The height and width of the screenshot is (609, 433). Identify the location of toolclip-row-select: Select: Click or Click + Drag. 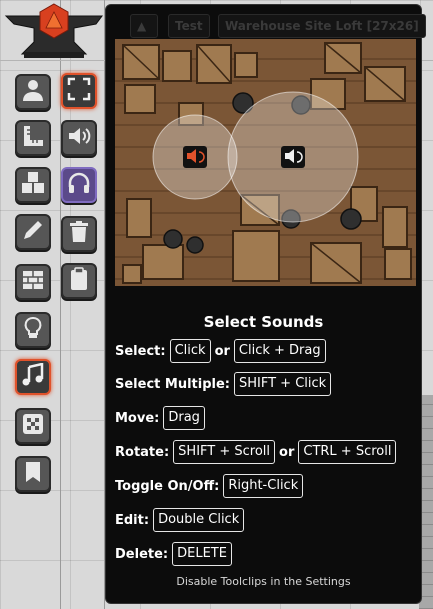
(220, 351).